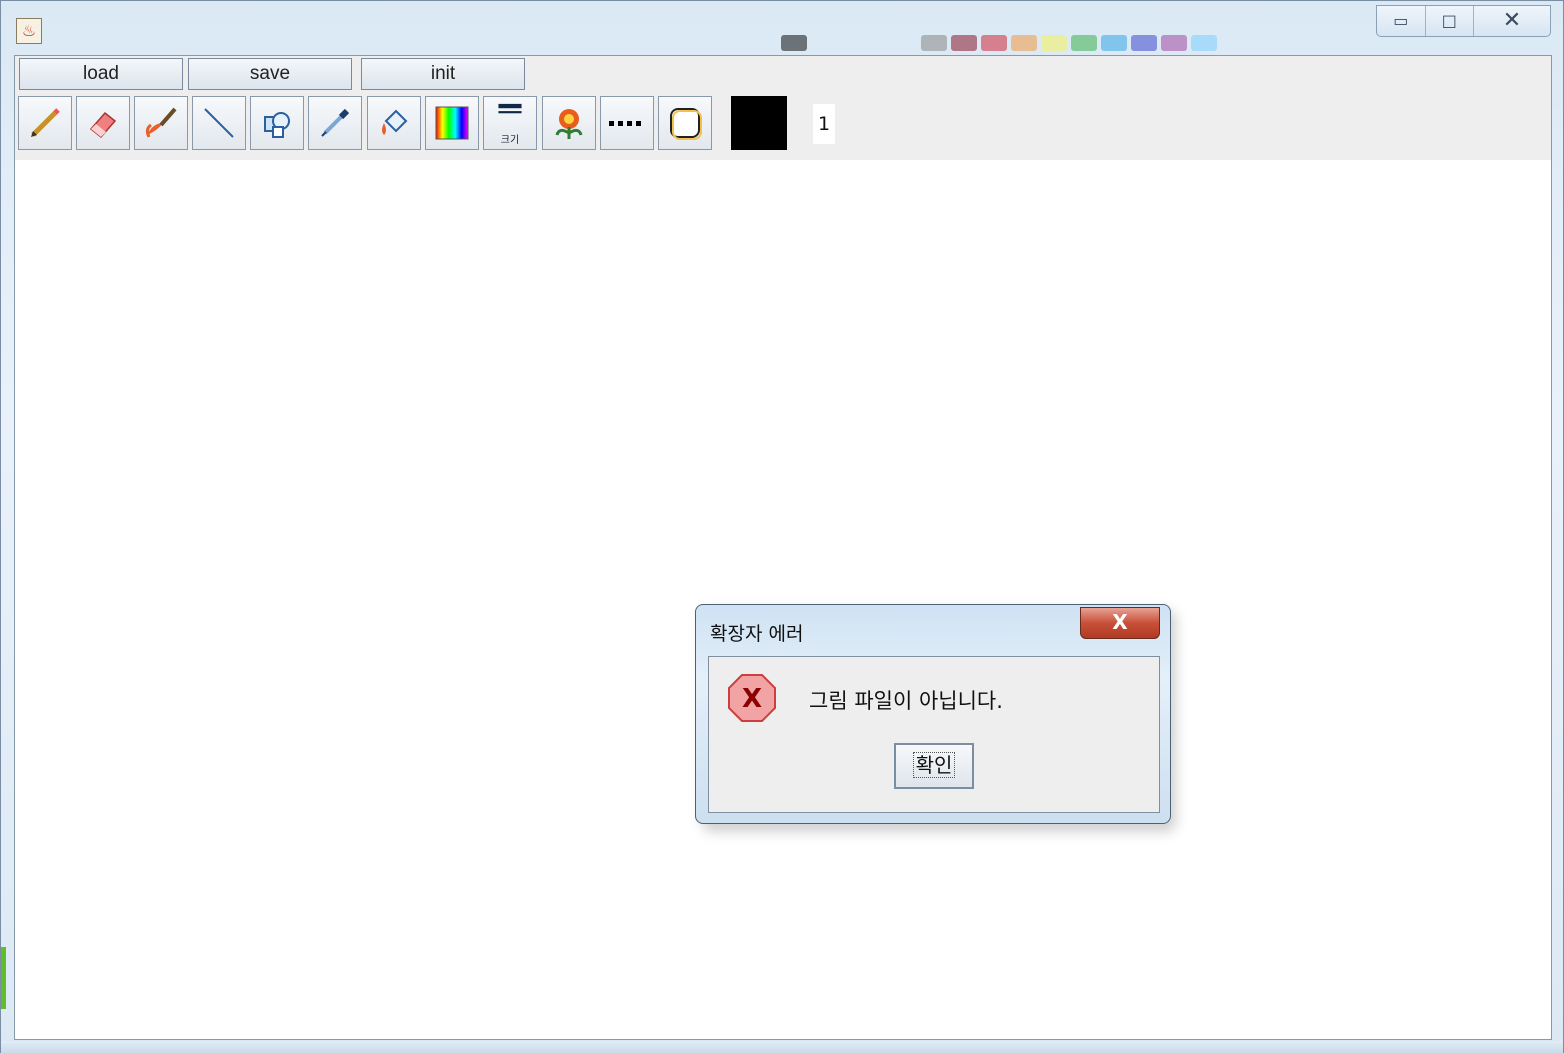 This screenshot has height=1053, width=1564. I want to click on line-icon, so click(219, 123).